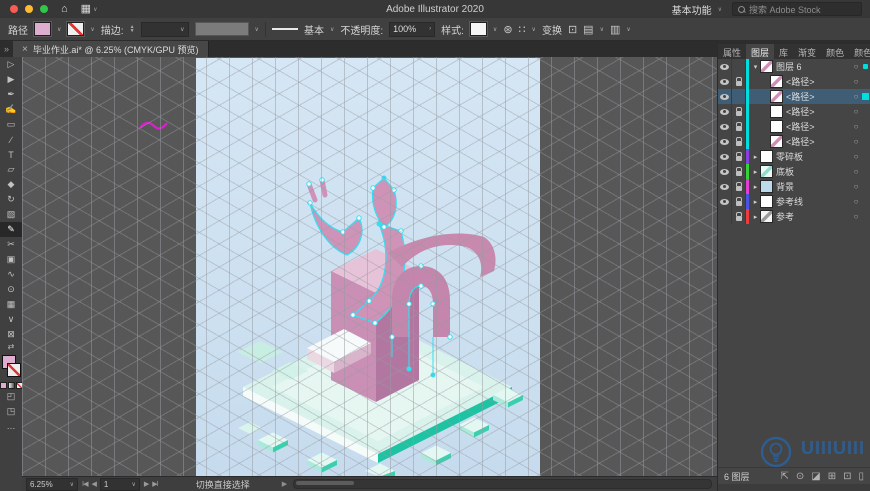 The width and height of the screenshot is (870, 491). I want to click on recolor-artwork-icon: ⊛, so click(507, 29).